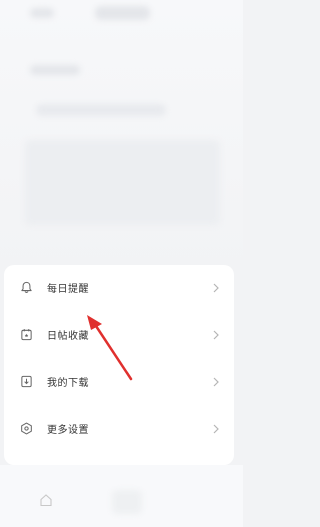  What do you see at coordinates (26, 428) in the screenshot?
I see `settings-hexagon-icon` at bounding box center [26, 428].